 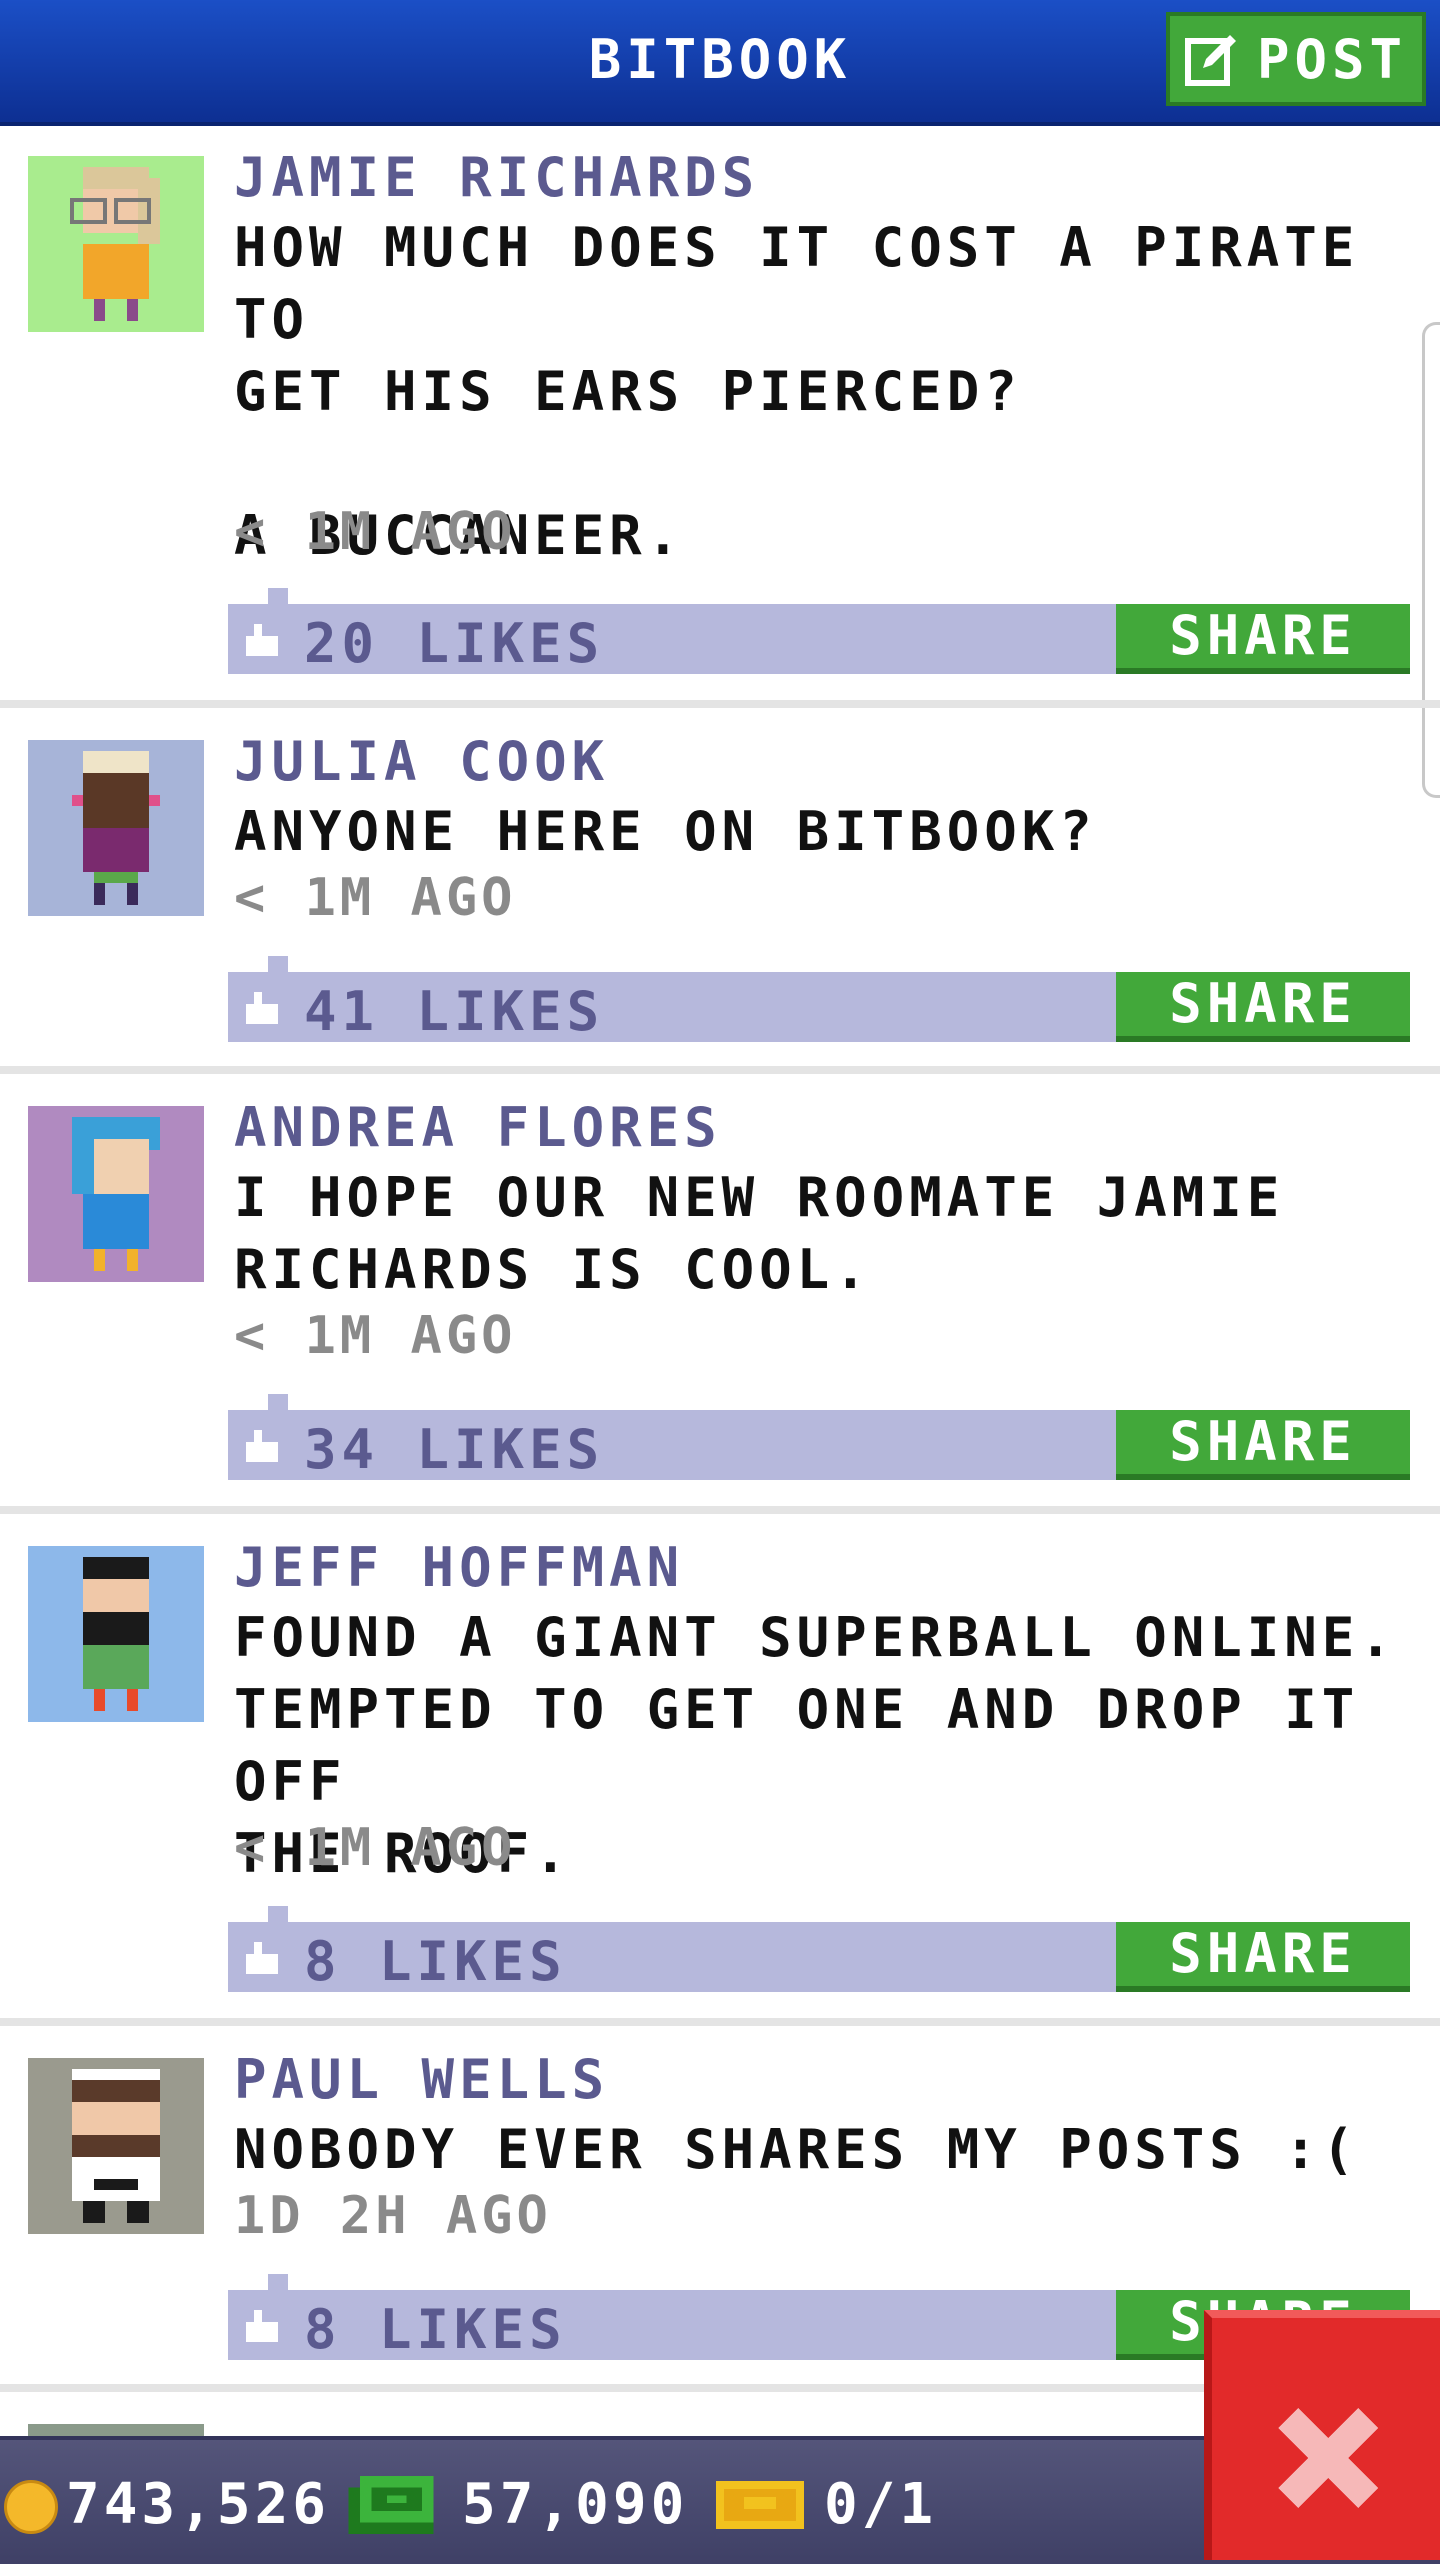 I want to click on post-button: POST, so click(x=1296, y=59).